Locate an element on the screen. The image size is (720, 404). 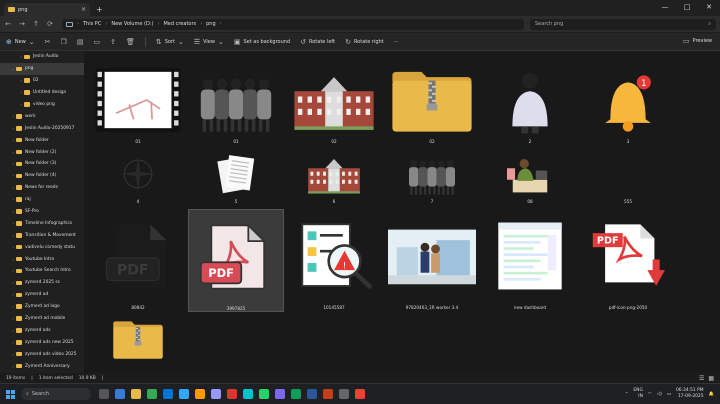
rotate-right-button: ↻ Rotate right is located at coordinates (364, 42).